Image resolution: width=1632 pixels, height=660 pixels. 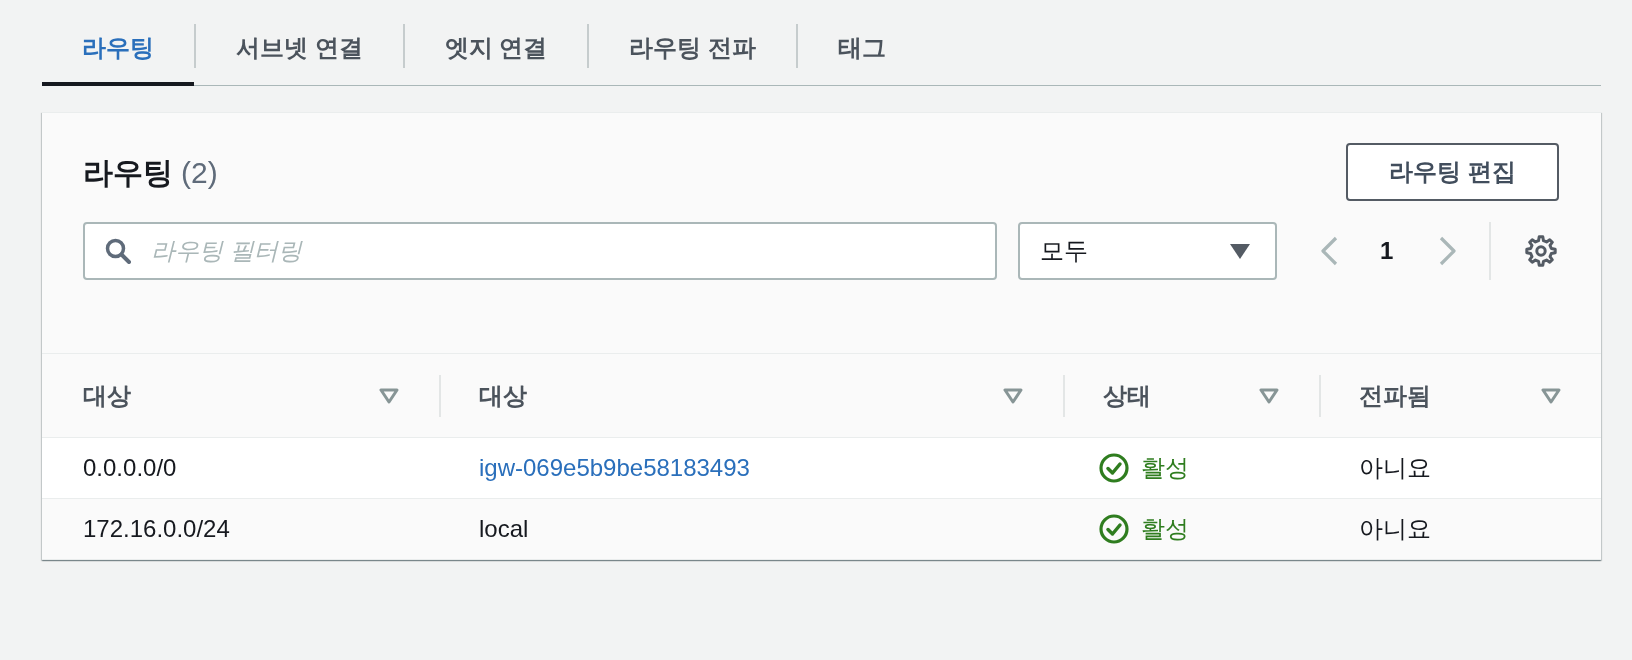 What do you see at coordinates (130, 468) in the screenshot?
I see `destination-value: 0.0.0.0/0` at bounding box center [130, 468].